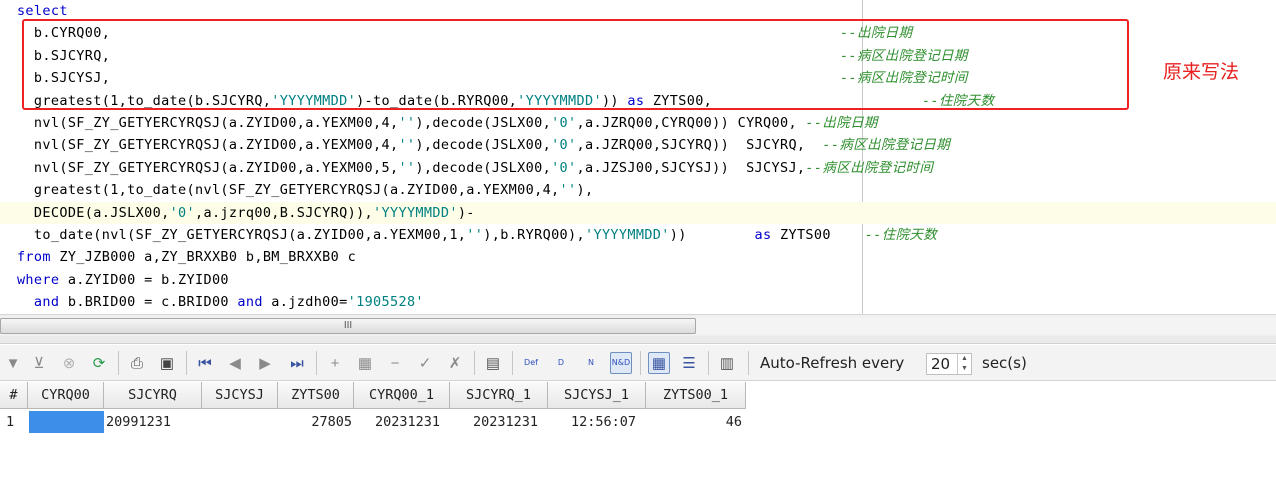  What do you see at coordinates (395, 363) in the screenshot?
I see `delete-record-icon: −` at bounding box center [395, 363].